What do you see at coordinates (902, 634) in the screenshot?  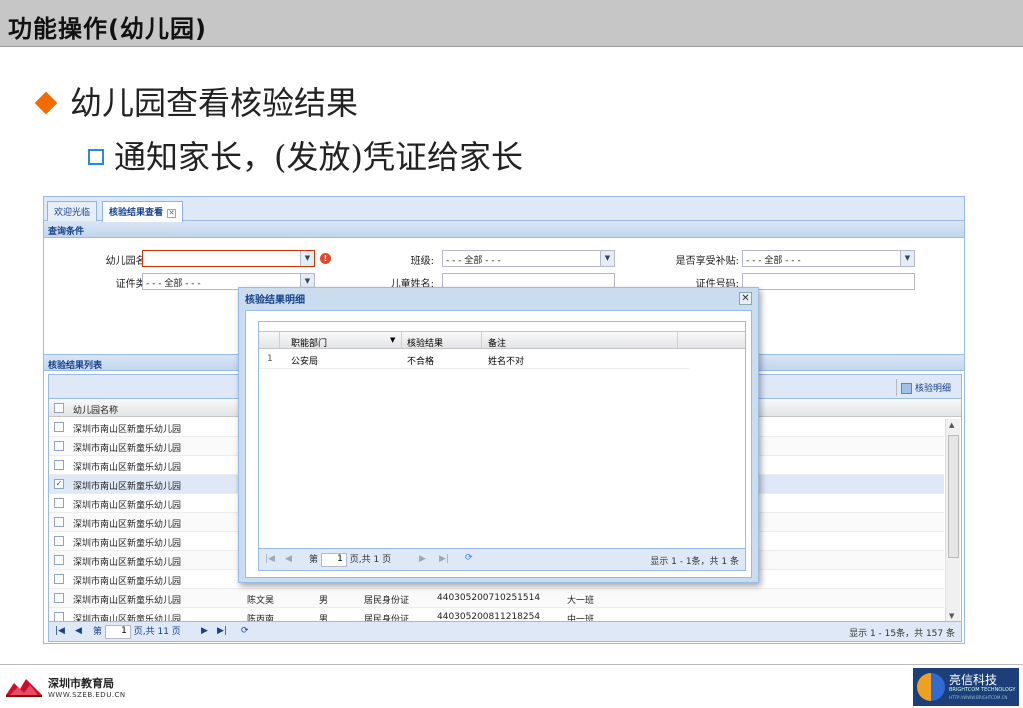 I see `pager-status: 显示 1 - 15条，共 157 条` at bounding box center [902, 634].